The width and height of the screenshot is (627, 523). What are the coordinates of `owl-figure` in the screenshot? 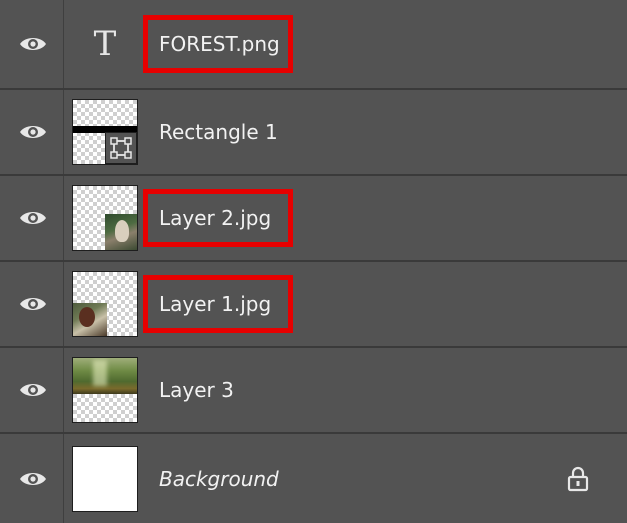 It's located at (122, 231).